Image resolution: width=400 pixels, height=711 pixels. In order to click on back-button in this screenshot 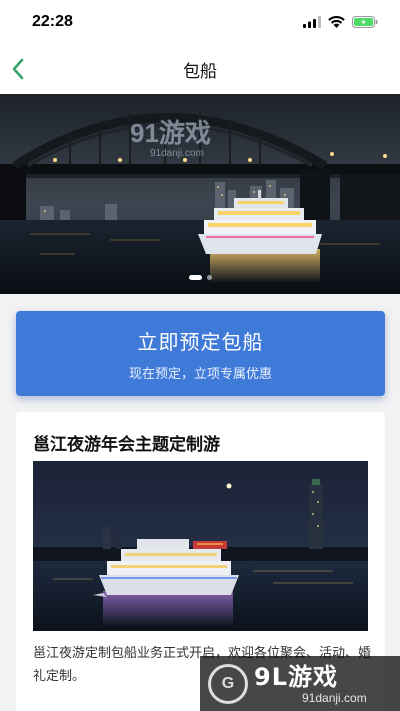, I will do `click(18, 69)`.